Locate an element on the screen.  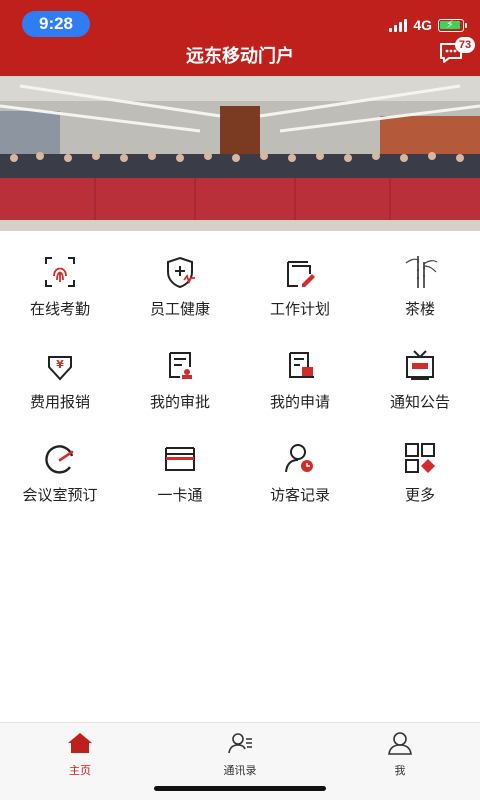
health-shield-icon is located at coordinates (181, 272).